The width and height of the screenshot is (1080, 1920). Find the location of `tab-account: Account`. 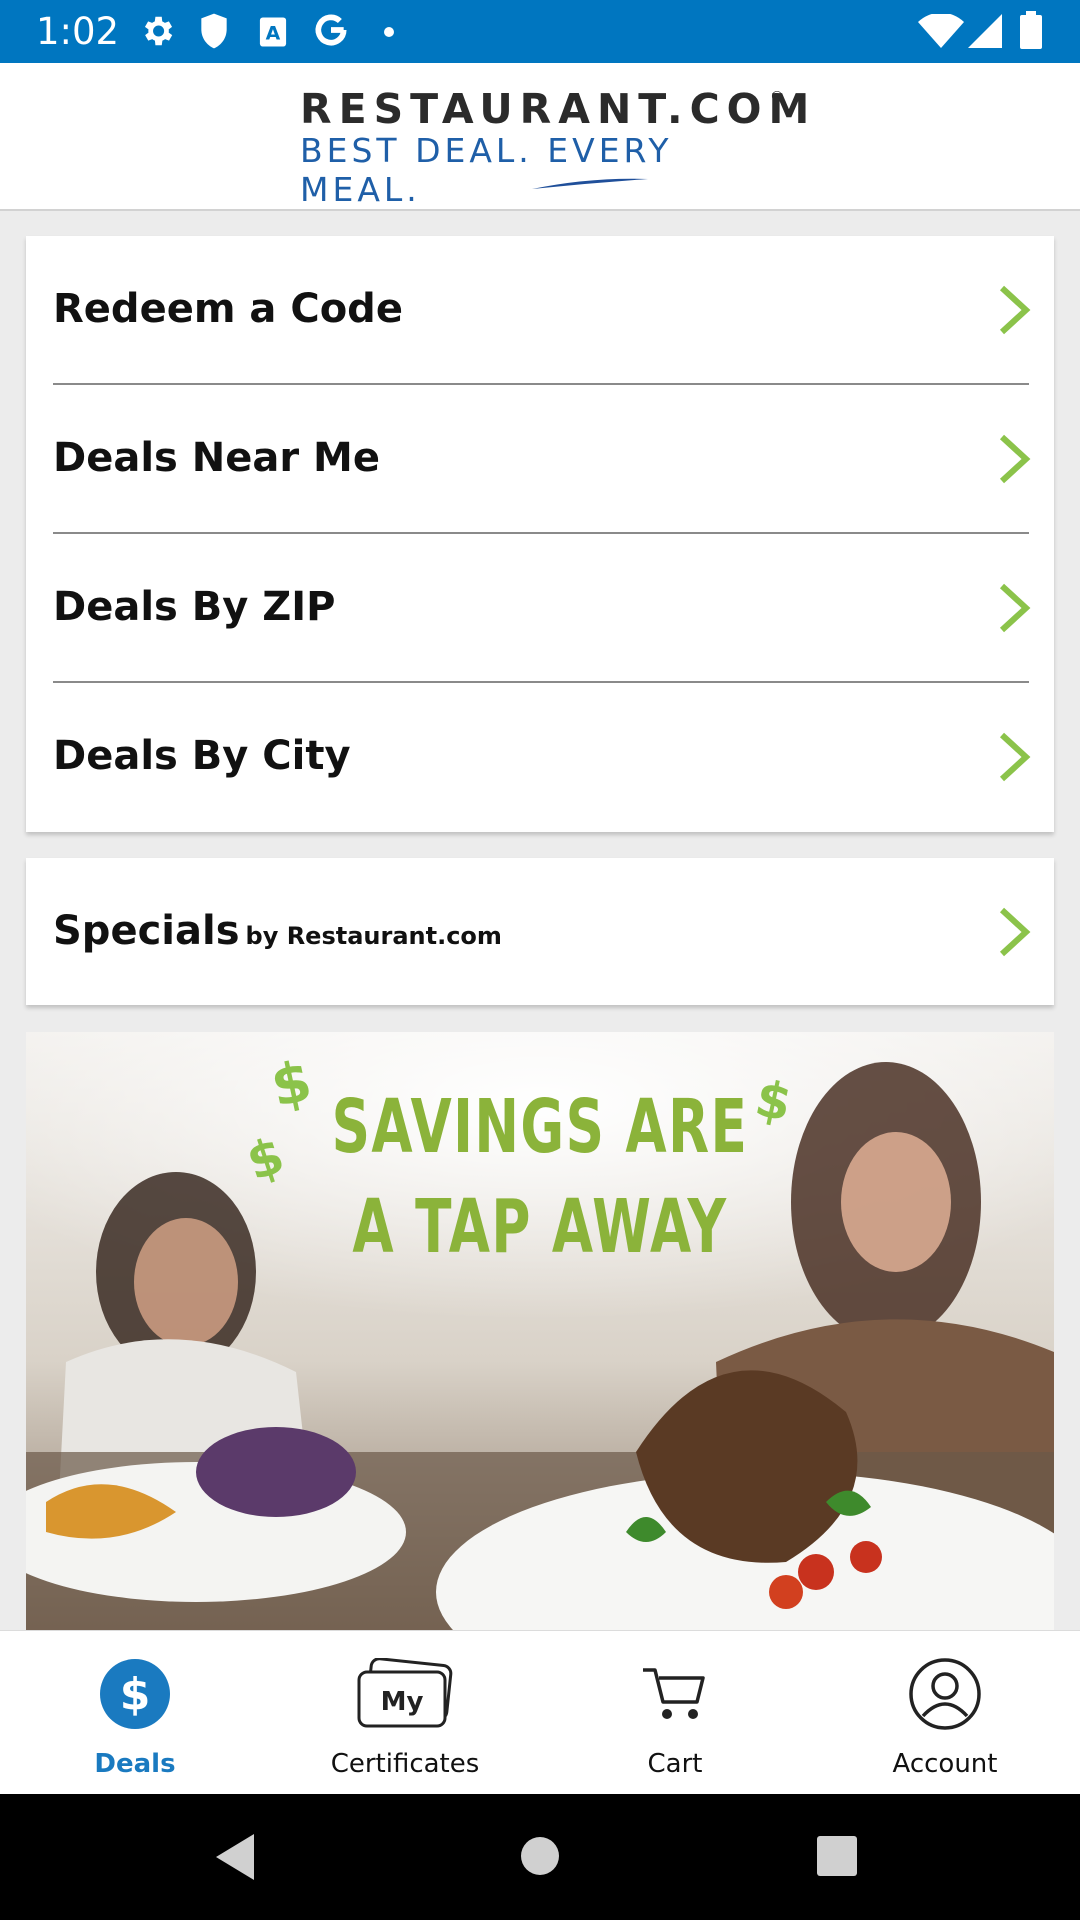

tab-account: Account is located at coordinates (945, 1713).